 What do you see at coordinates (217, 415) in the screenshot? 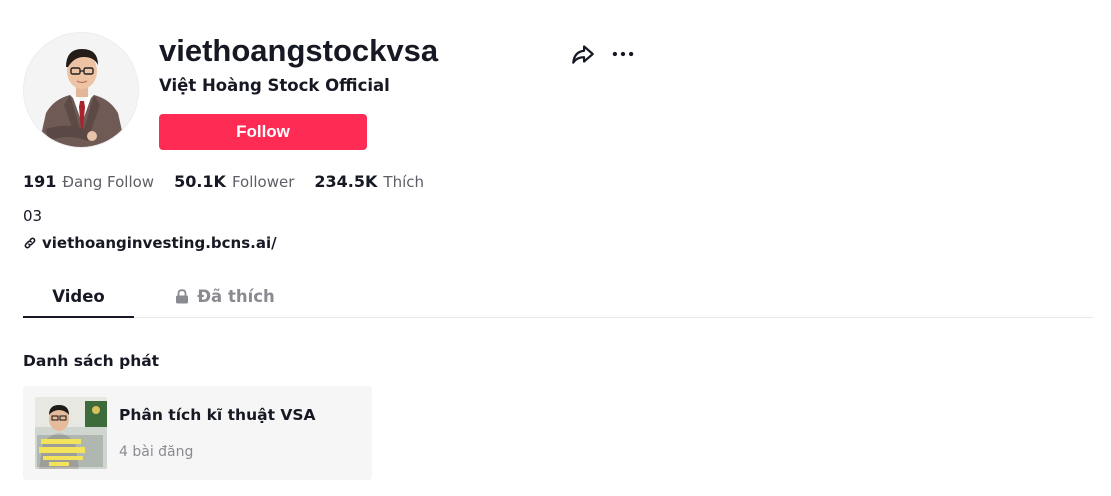
I see `playlist-title: Phân tích kĩ thuật VSA` at bounding box center [217, 415].